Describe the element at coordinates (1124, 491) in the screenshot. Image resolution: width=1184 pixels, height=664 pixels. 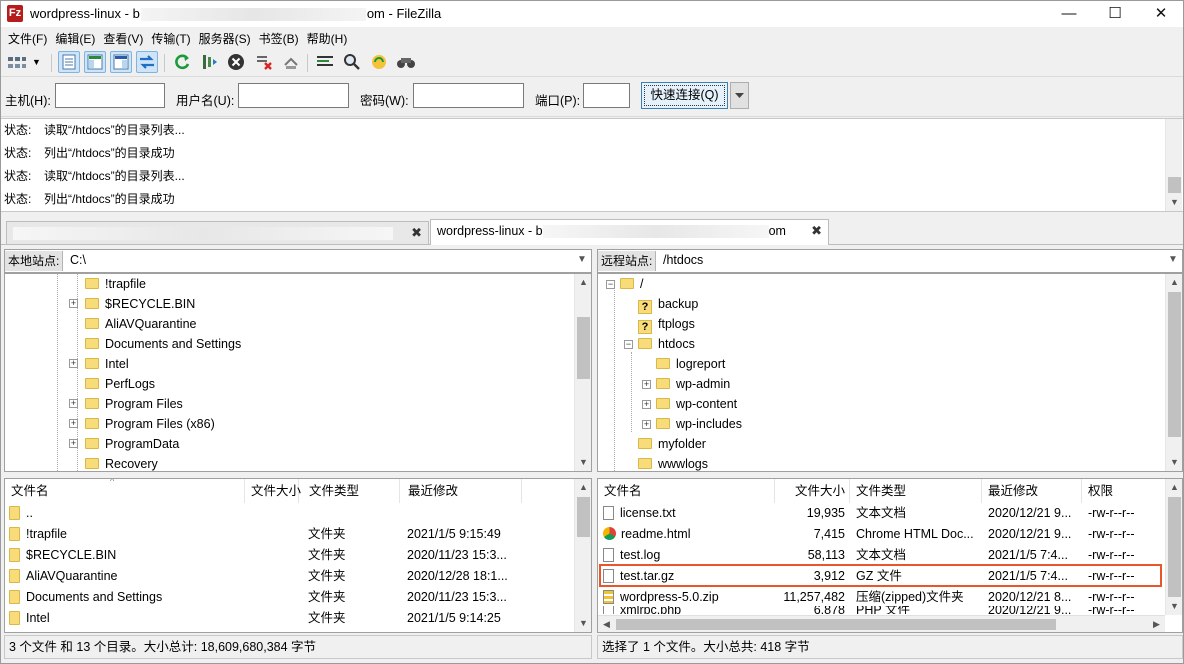
I see `remote-column-permissions: 权限` at that location.